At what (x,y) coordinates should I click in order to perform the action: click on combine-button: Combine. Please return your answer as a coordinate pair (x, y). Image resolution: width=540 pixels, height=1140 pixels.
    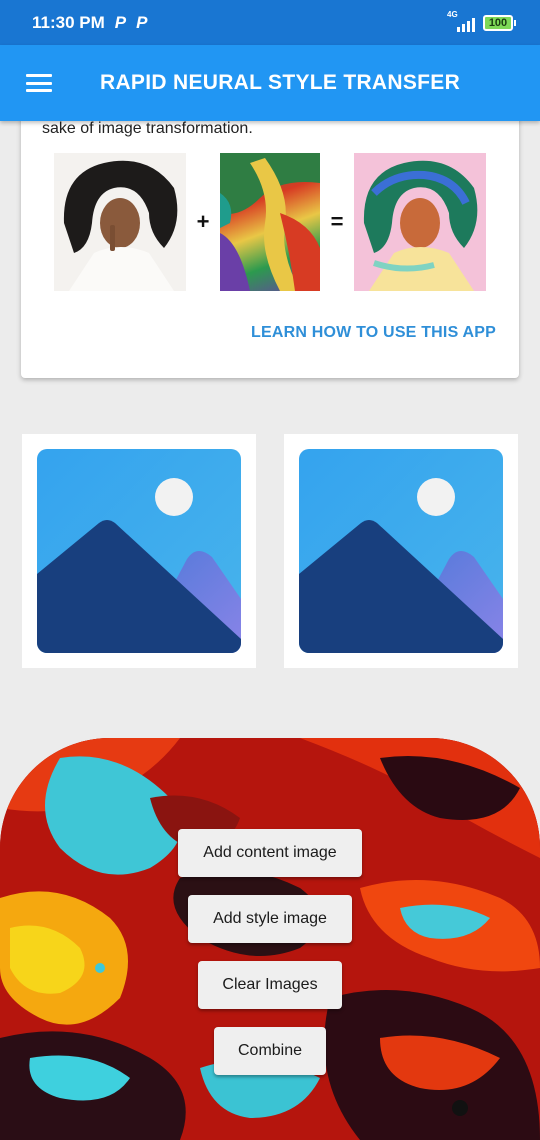
    Looking at the image, I should click on (270, 1051).